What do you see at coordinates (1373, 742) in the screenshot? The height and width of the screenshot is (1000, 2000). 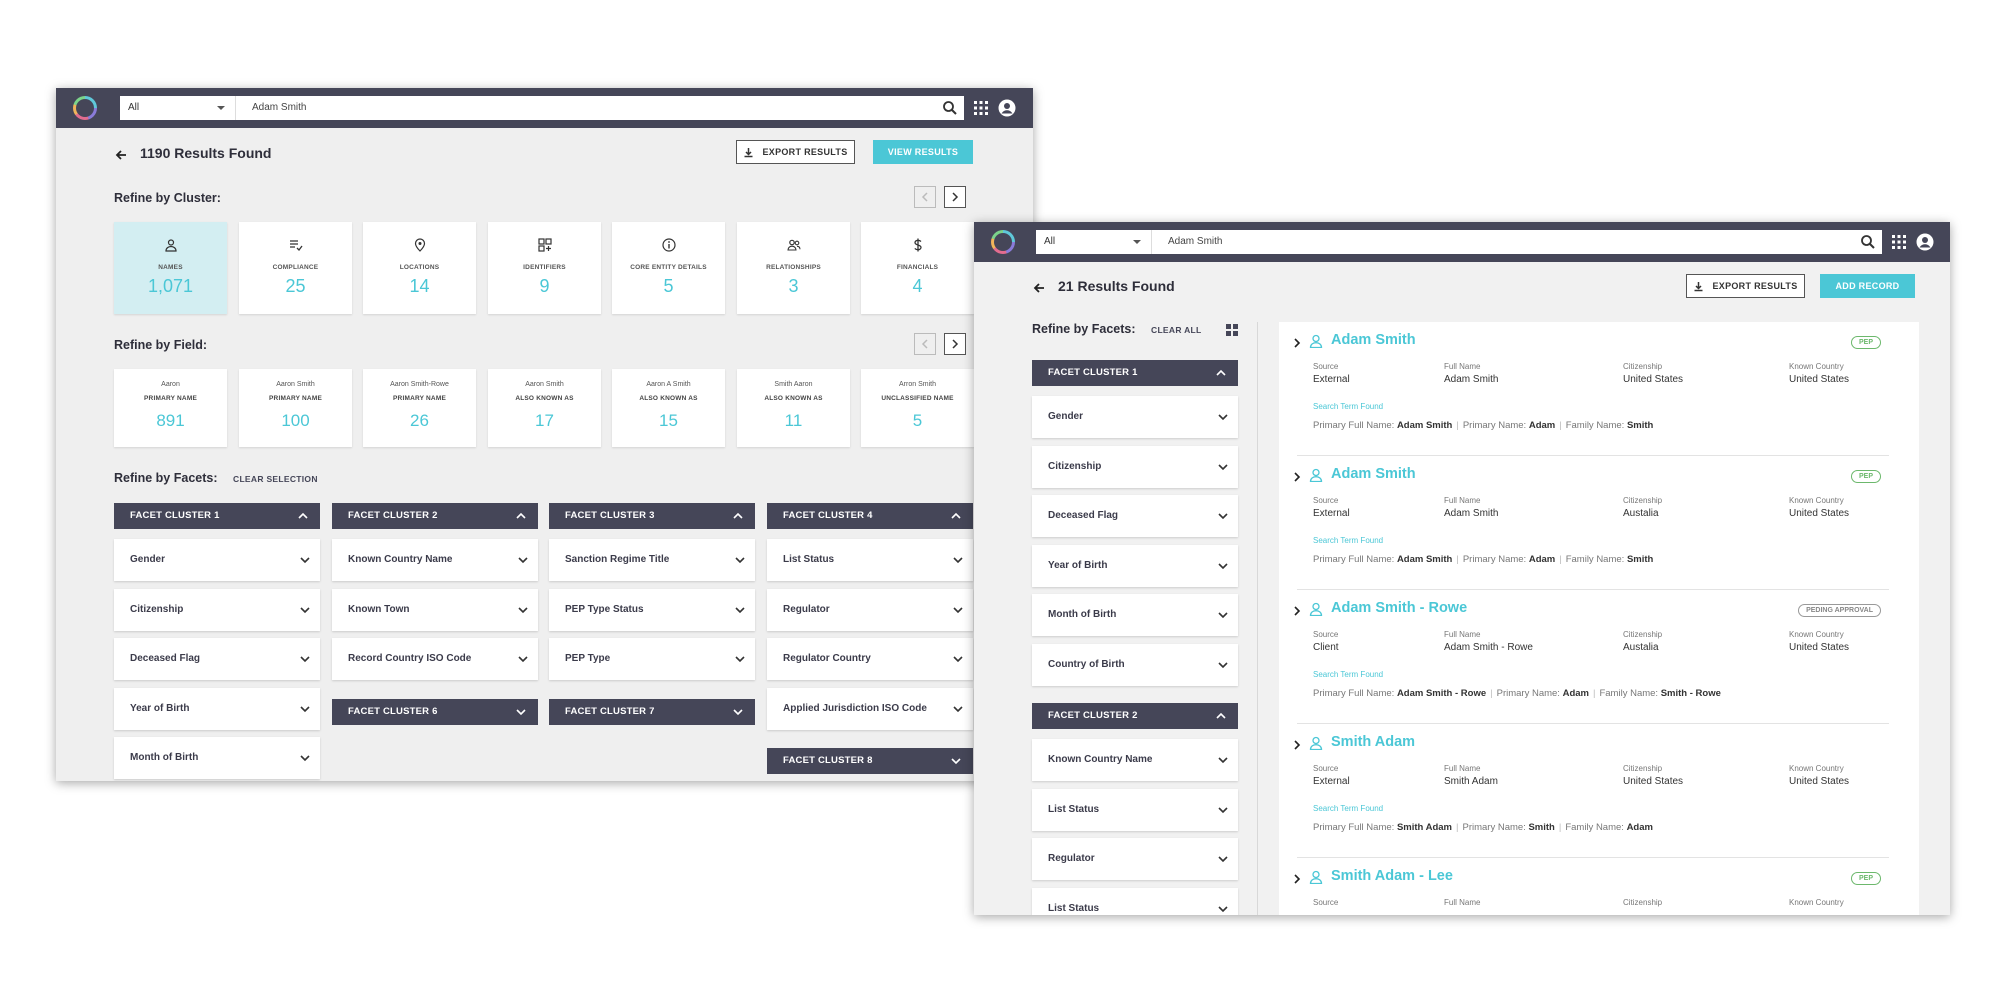 I see `result-name-link: Smith Adam` at bounding box center [1373, 742].